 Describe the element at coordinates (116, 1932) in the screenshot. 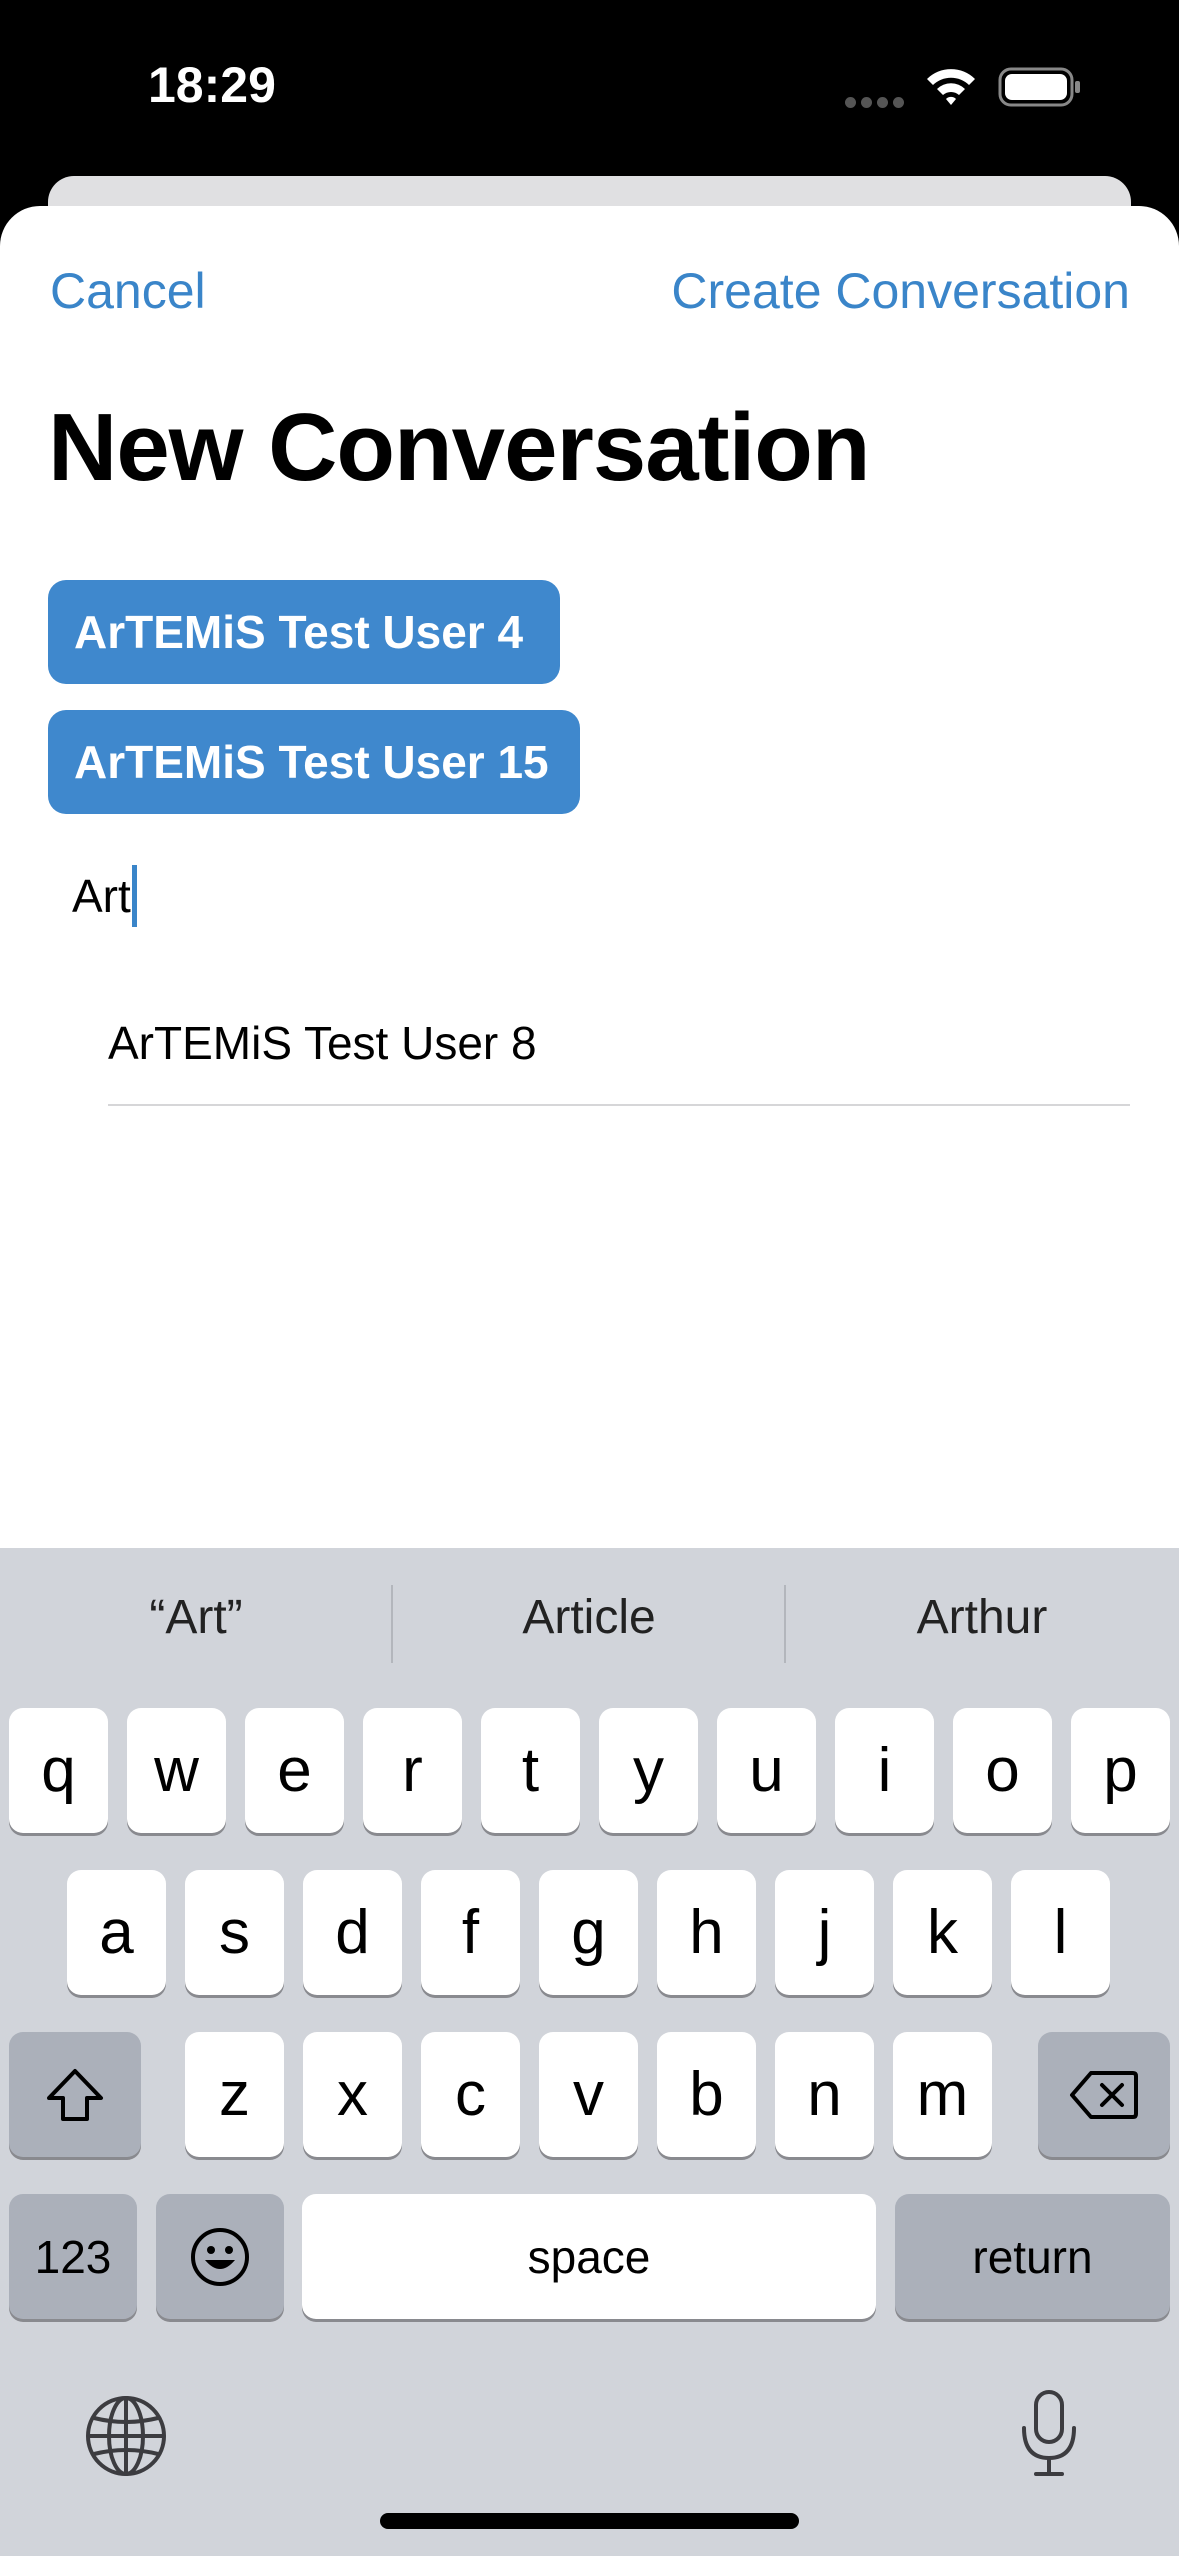

I see `key-a: a` at that location.